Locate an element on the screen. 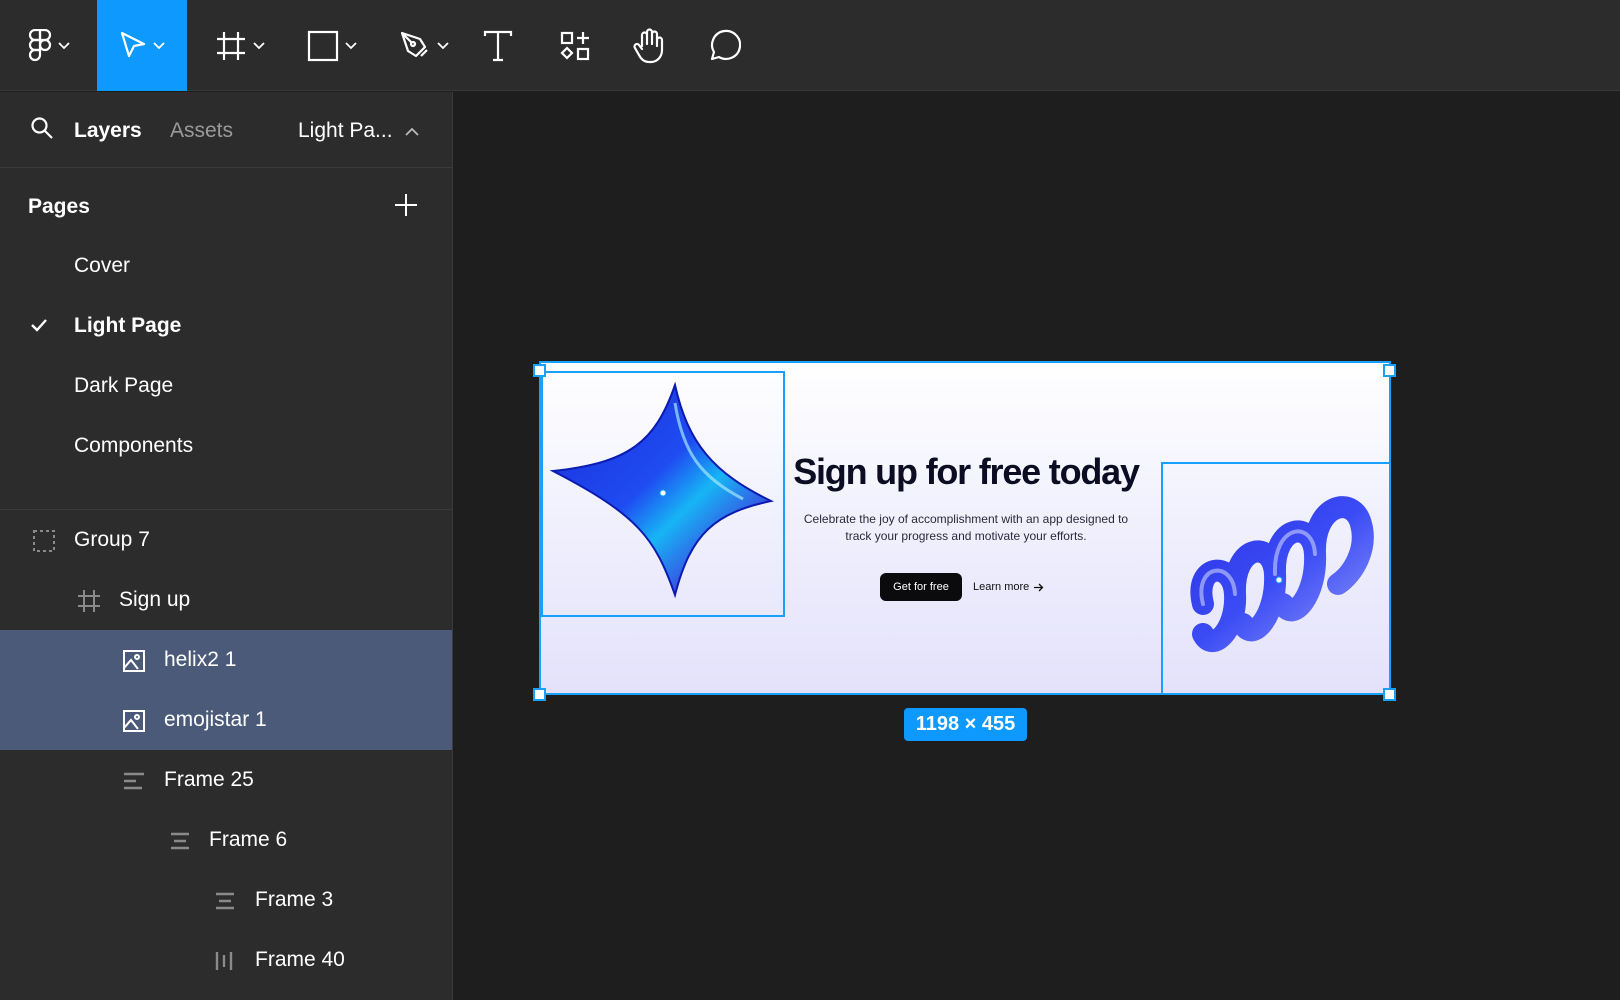  banner-title: Sign up for free today is located at coordinates (966, 471).